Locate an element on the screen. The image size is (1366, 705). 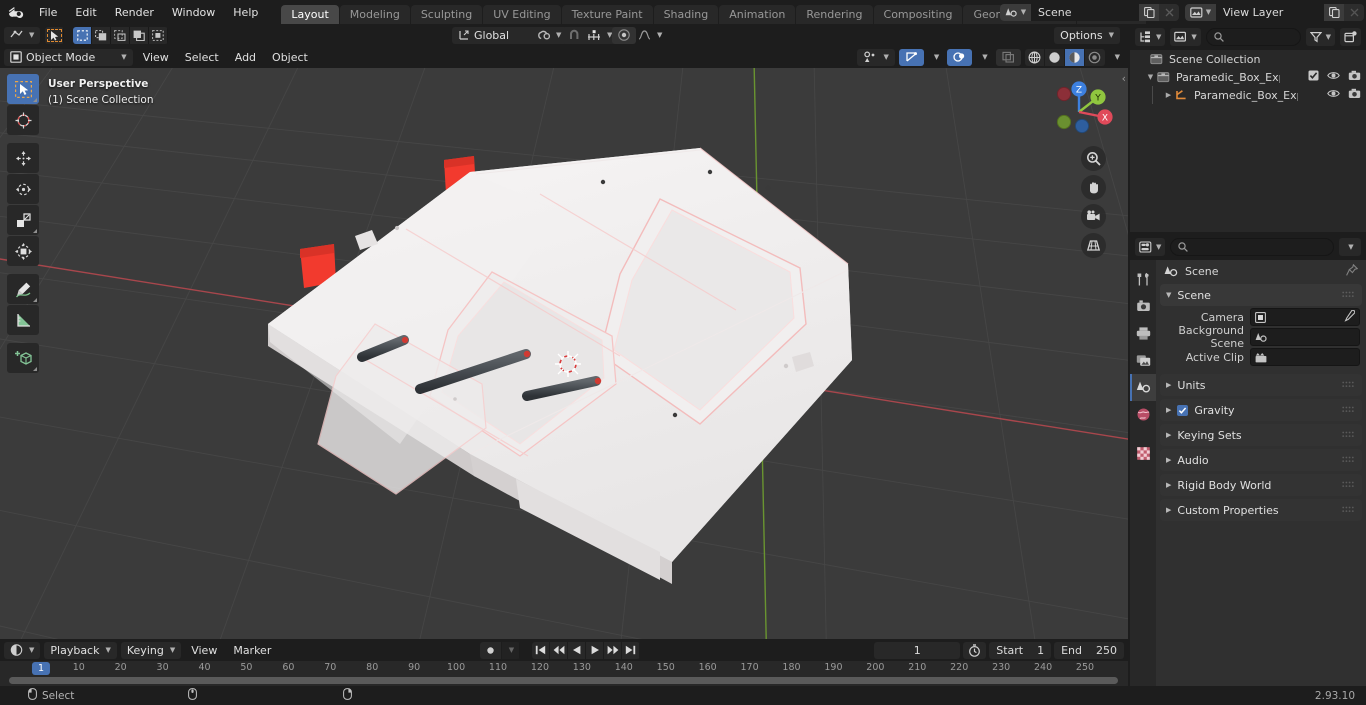
scale-tool is located at coordinates (23, 220).